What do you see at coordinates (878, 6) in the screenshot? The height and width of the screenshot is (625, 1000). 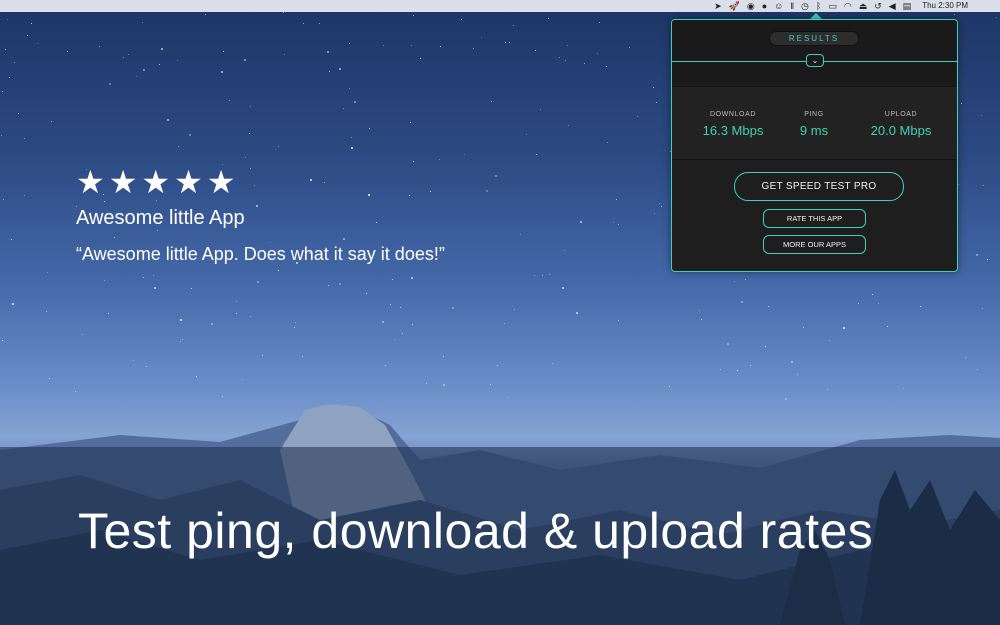 I see `time-machine-icon: ↺` at bounding box center [878, 6].